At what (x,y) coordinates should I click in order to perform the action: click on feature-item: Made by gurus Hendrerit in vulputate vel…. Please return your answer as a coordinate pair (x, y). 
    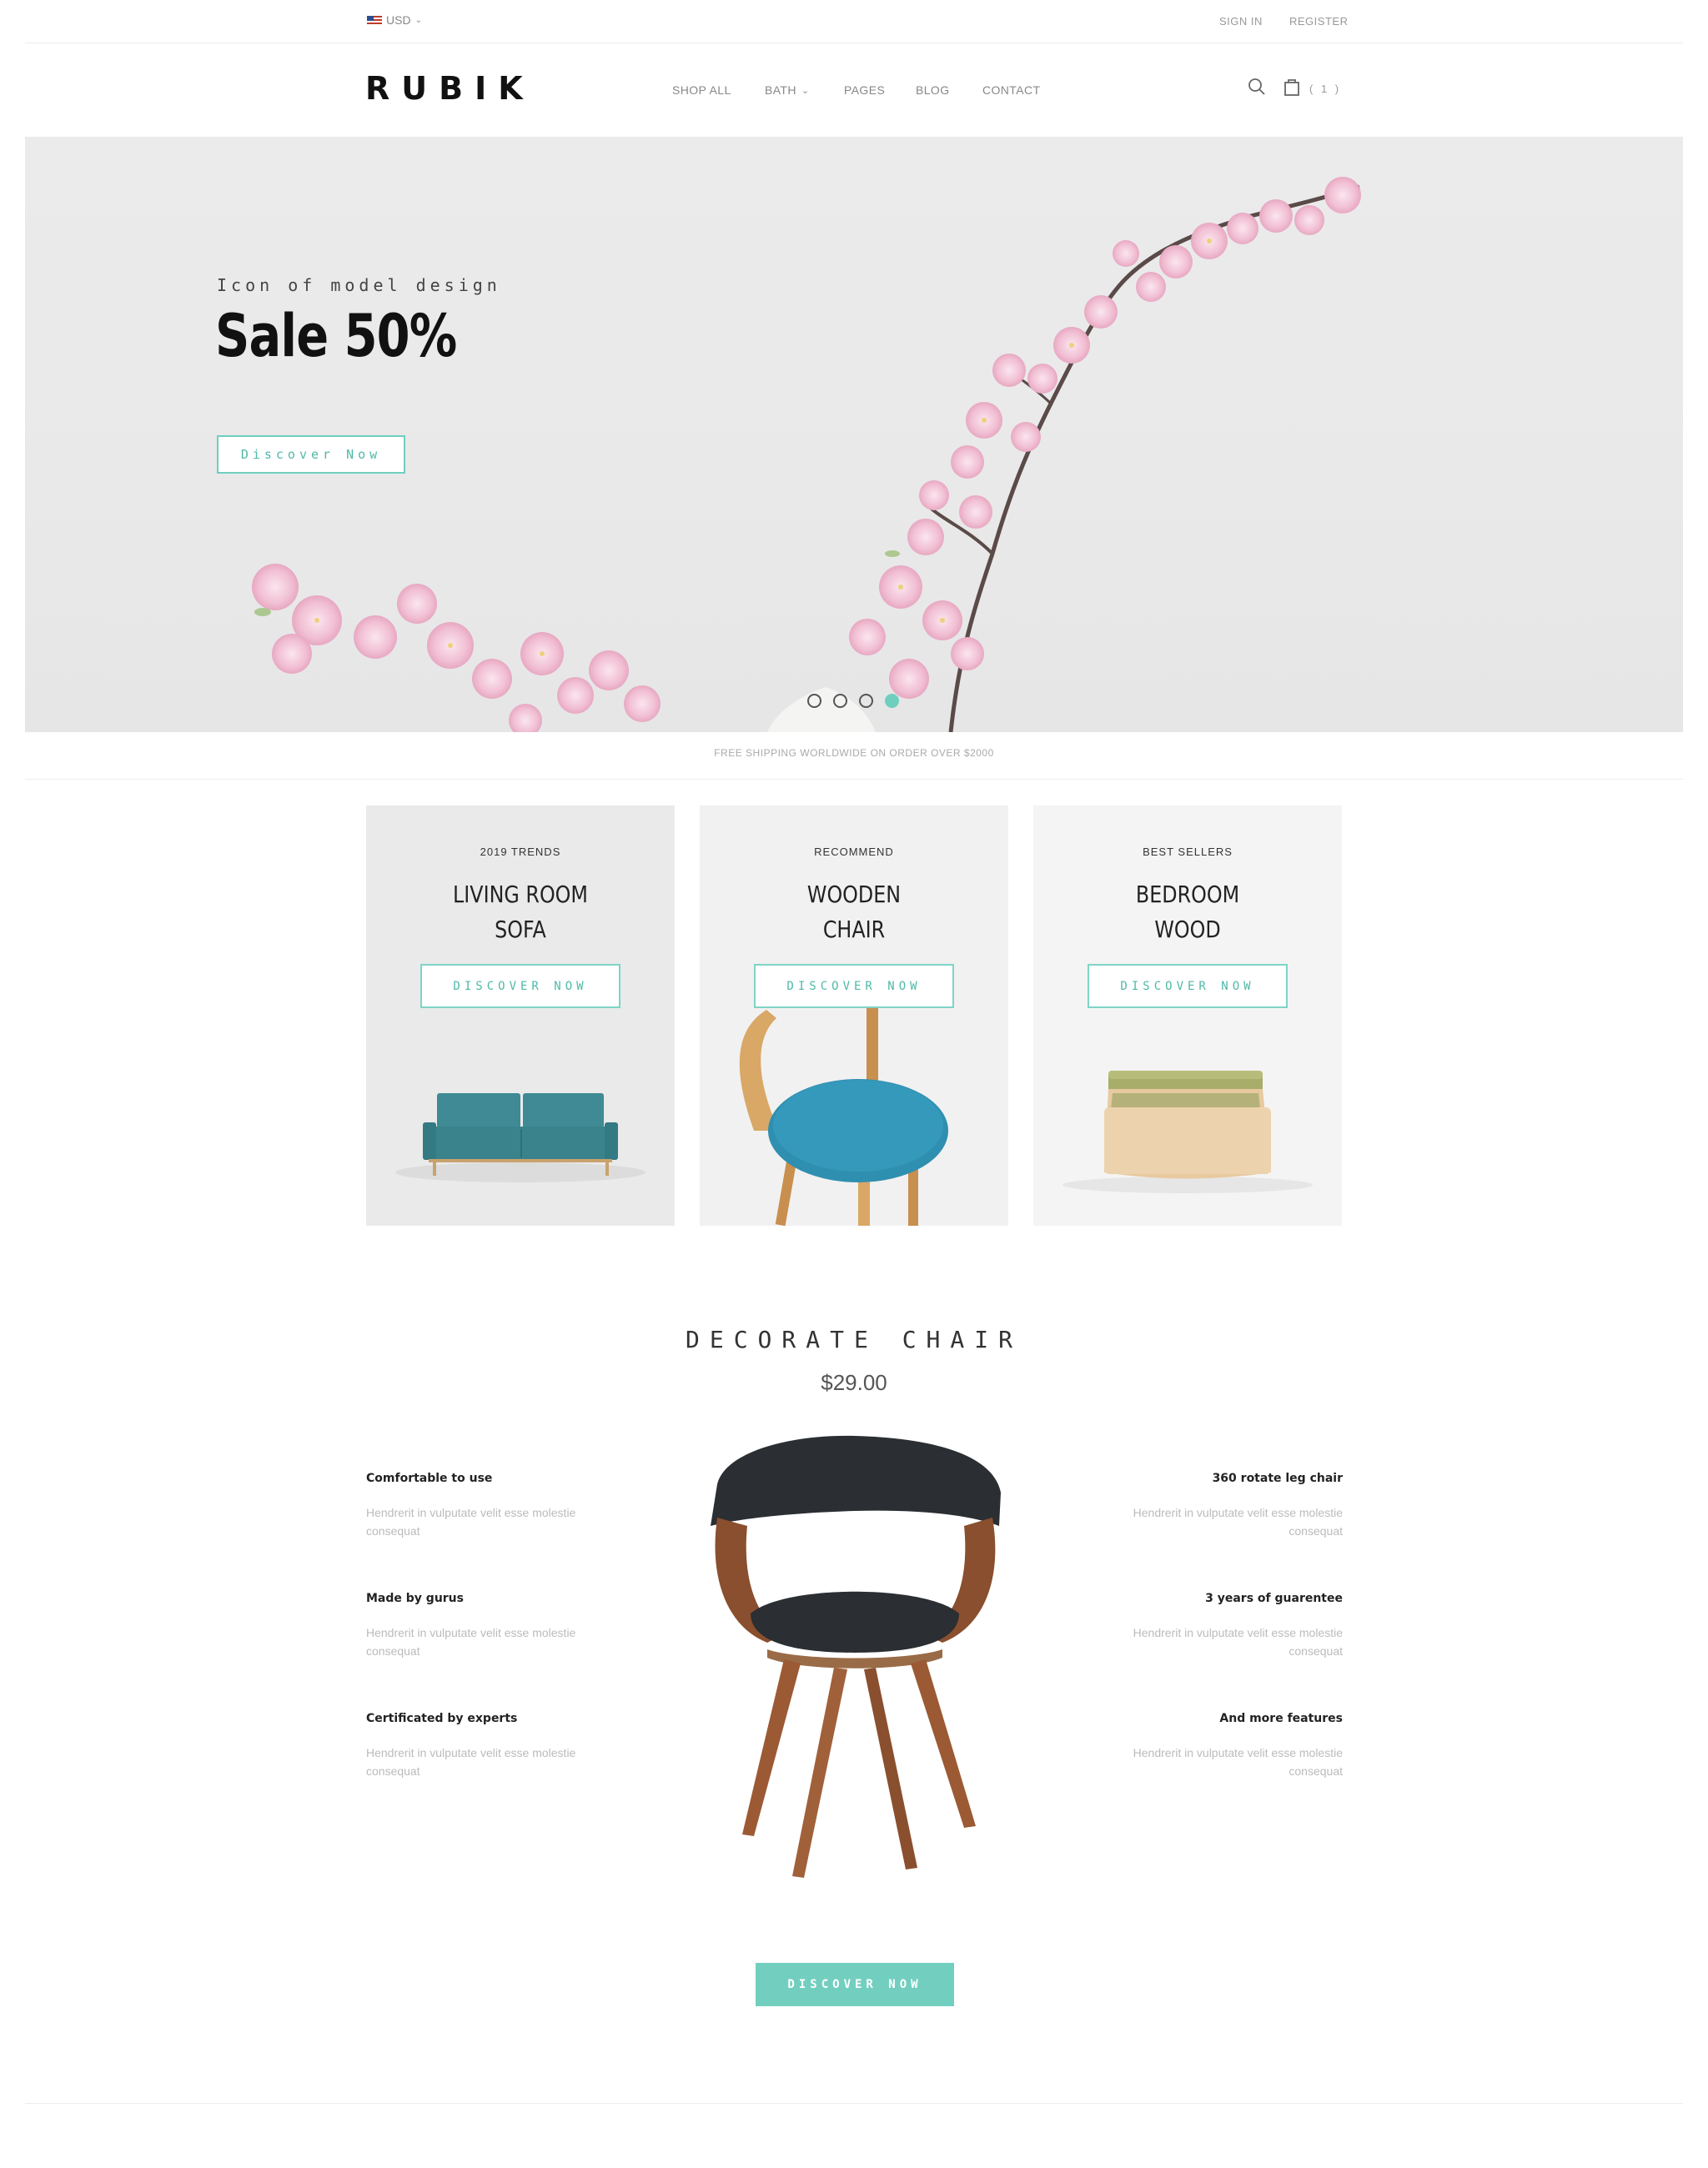
    Looking at the image, I should click on (487, 1626).